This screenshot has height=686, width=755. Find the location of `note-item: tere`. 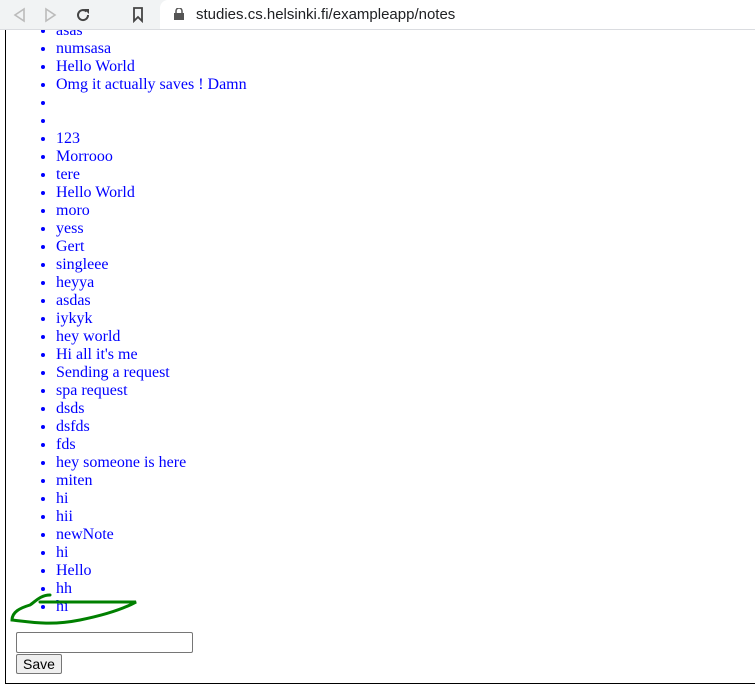

note-item: tere is located at coordinates (151, 175).